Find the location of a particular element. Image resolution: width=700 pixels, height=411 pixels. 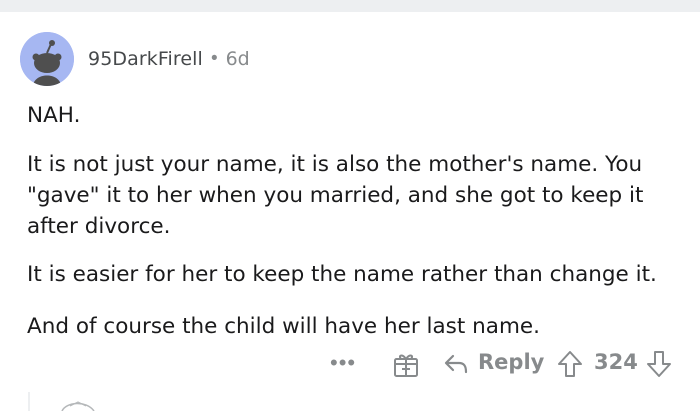

comment-action-bar: ••• Reply 324 is located at coordinates (350, 364).